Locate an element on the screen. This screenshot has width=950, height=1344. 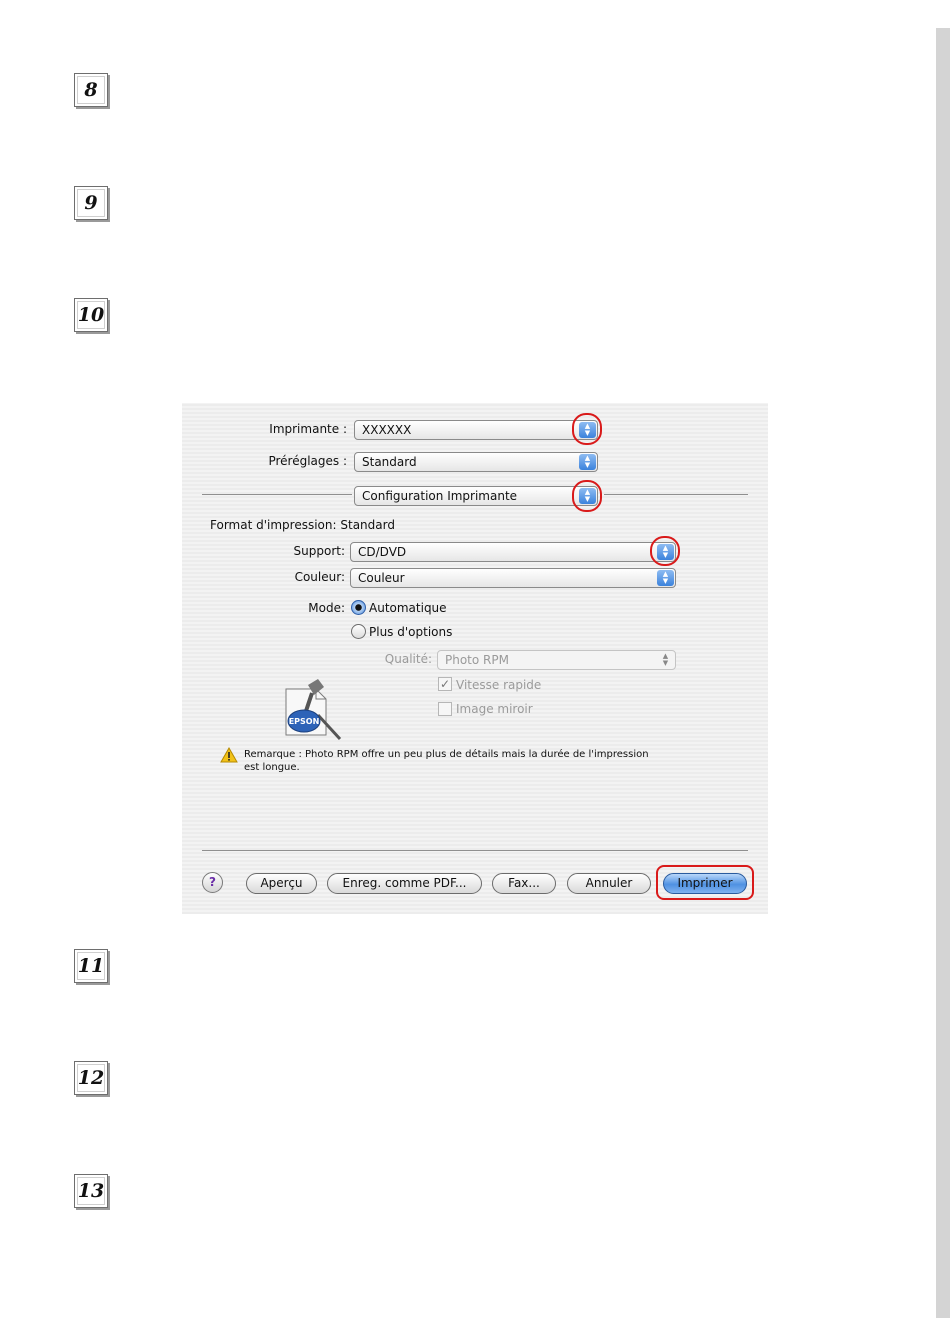
quality-label: Qualité: is located at coordinates (408, 659).